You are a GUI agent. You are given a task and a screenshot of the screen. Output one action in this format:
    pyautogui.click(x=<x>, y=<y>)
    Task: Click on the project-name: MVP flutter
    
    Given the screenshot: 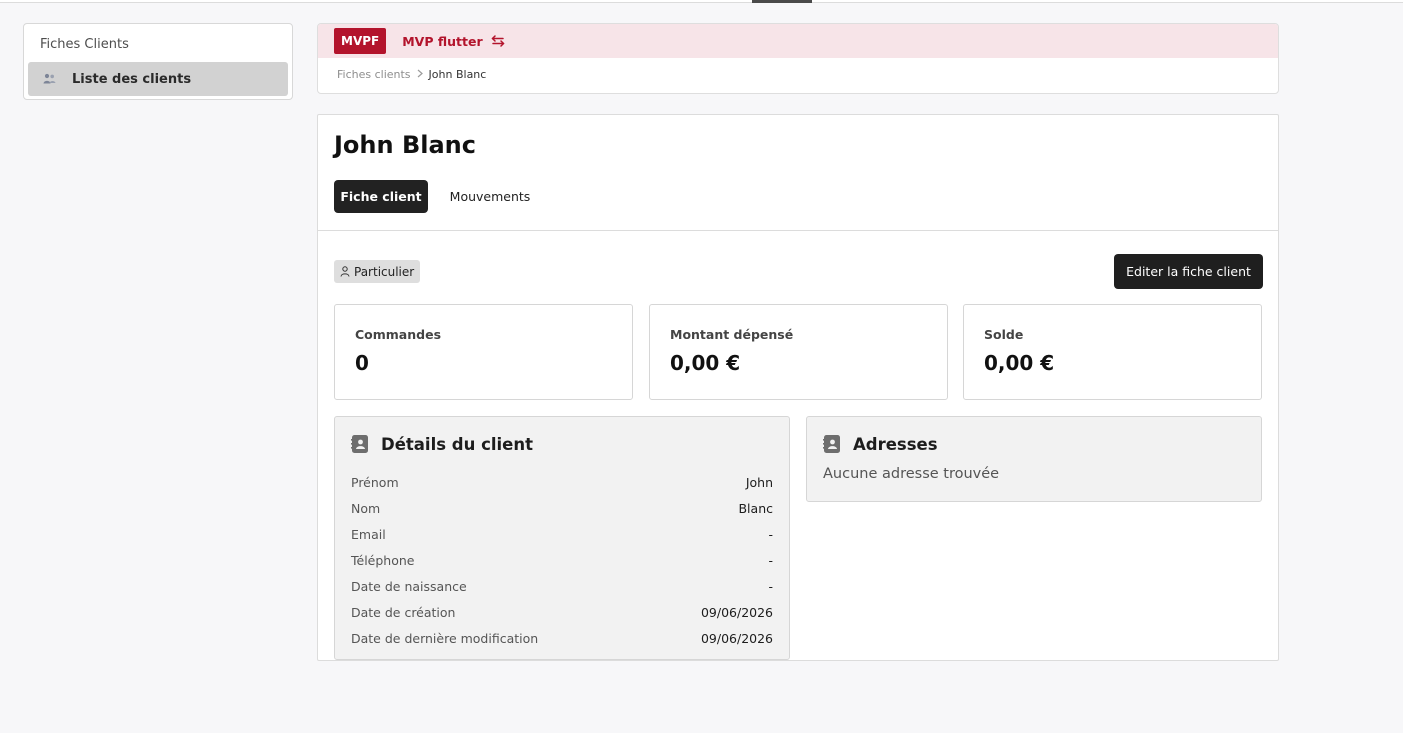 What is the action you would take?
    pyautogui.click(x=442, y=41)
    